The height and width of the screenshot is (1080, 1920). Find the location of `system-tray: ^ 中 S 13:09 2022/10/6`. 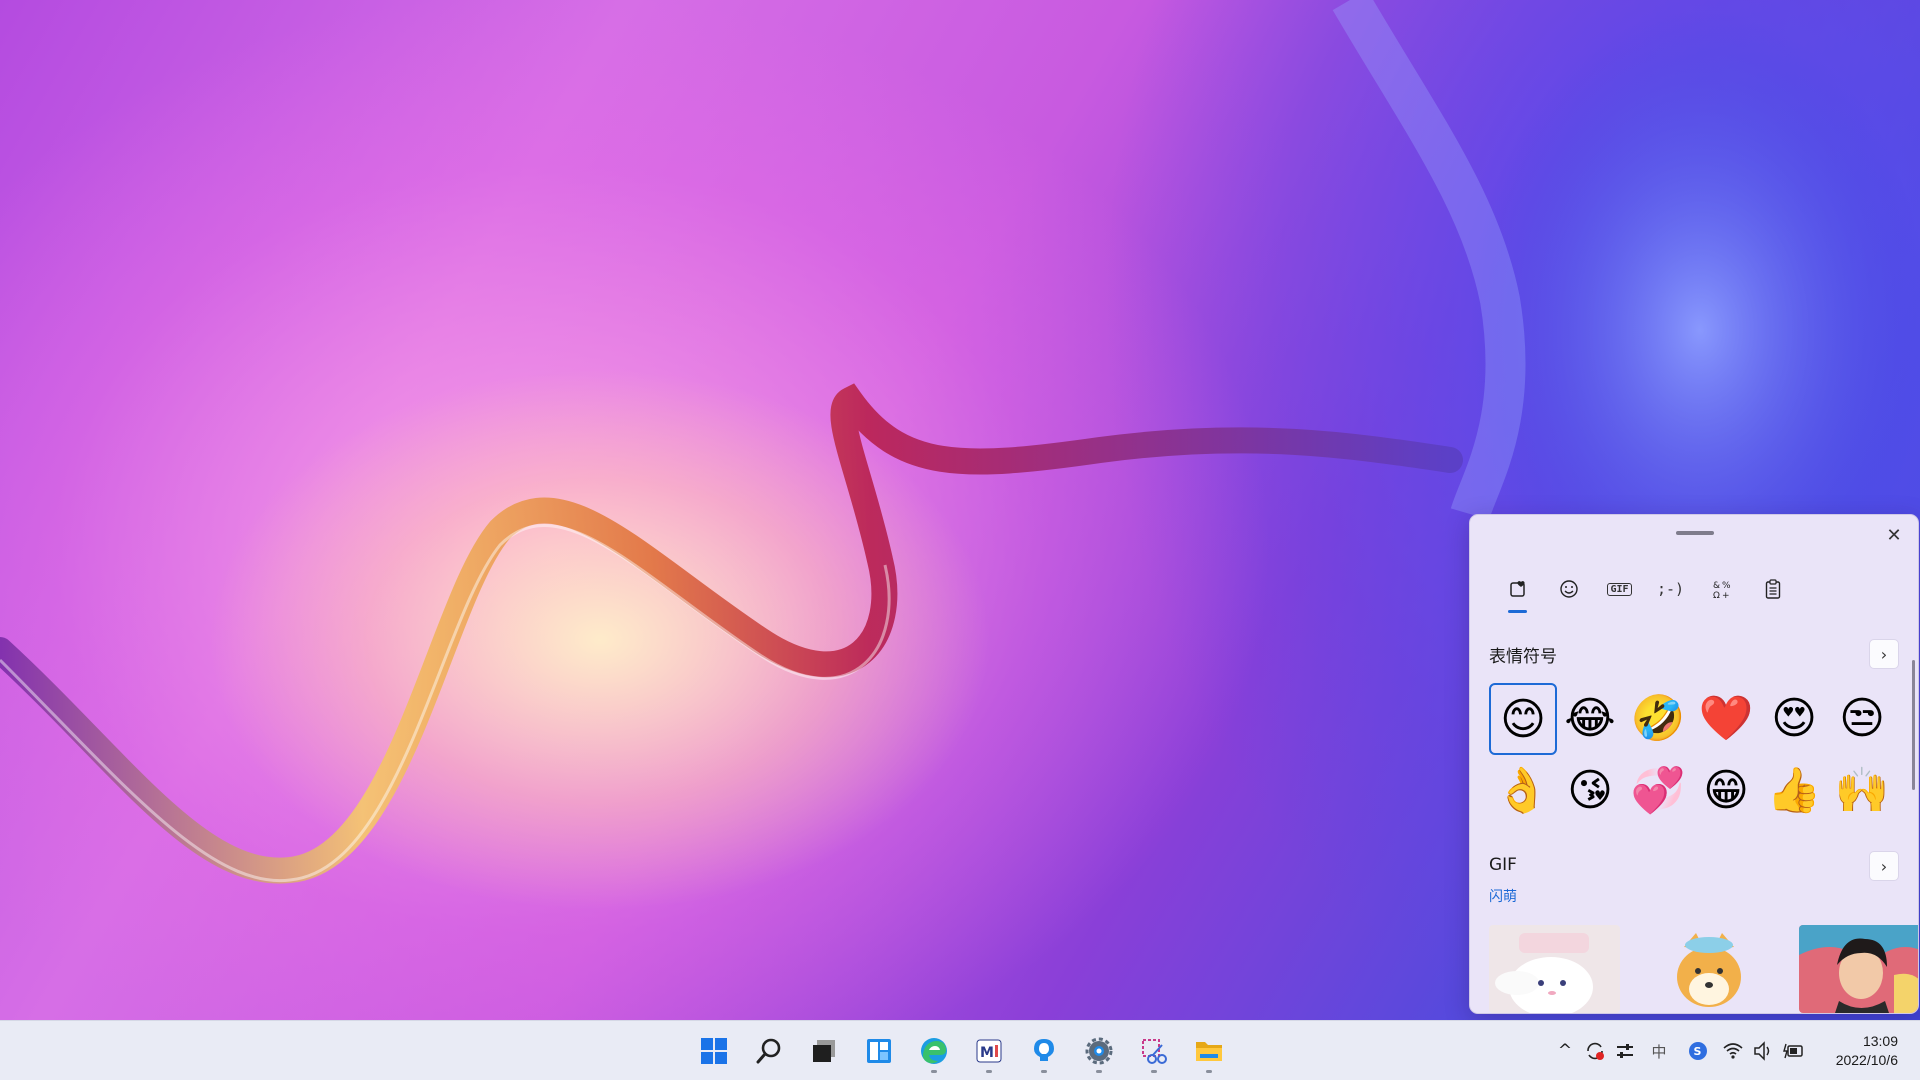

system-tray: ^ 中 S 13:09 2022/10/6 is located at coordinates (1735, 1050).